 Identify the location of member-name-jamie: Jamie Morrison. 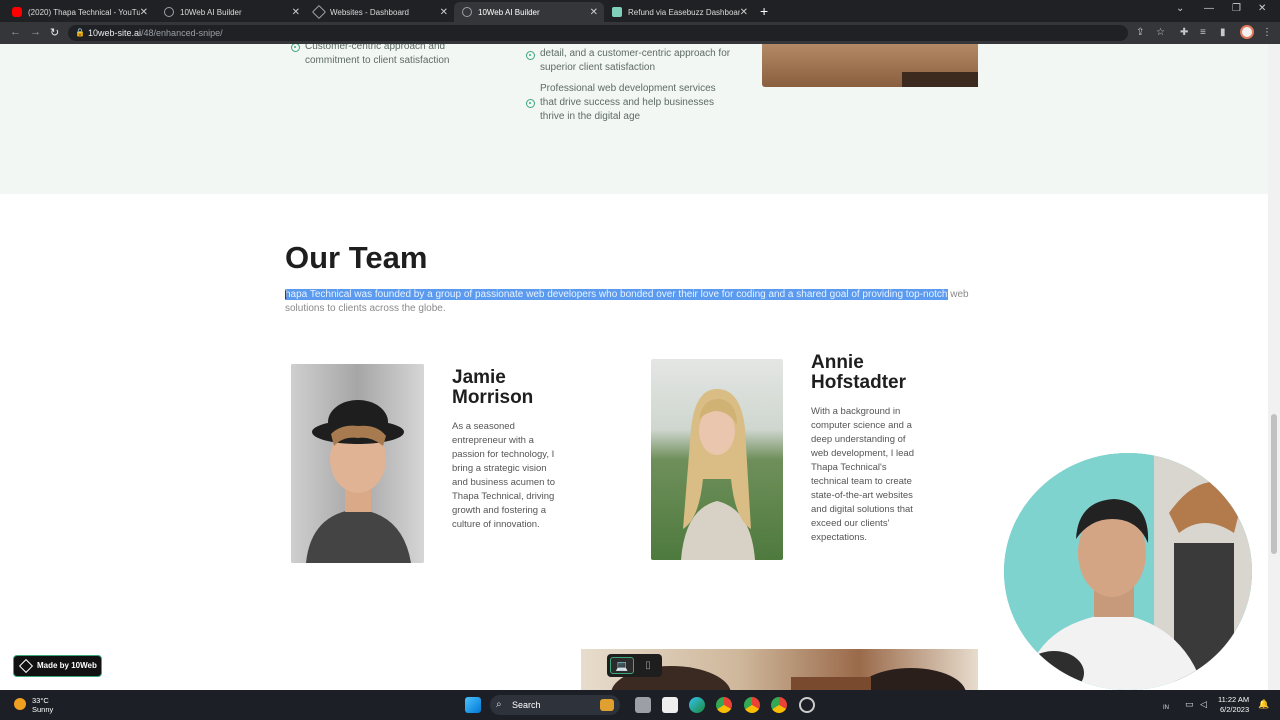
(493, 387).